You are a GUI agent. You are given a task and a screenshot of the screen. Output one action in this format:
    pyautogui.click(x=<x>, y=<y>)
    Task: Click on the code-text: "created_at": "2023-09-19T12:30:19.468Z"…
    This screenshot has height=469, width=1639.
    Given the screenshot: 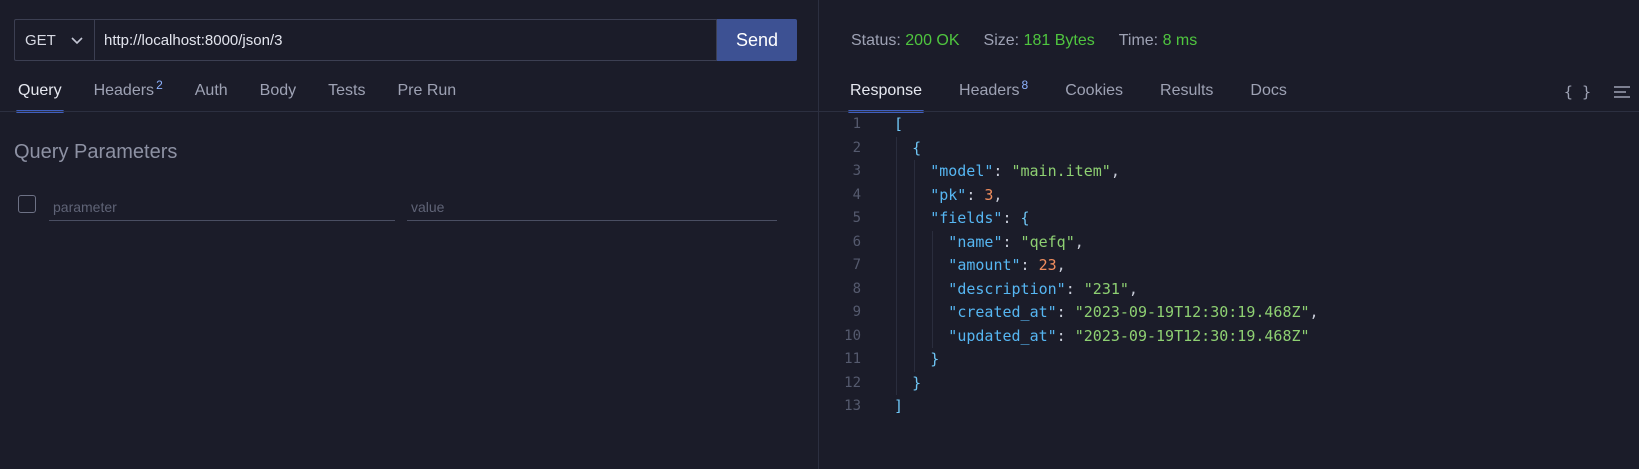 What is the action you would take?
    pyautogui.click(x=1133, y=313)
    